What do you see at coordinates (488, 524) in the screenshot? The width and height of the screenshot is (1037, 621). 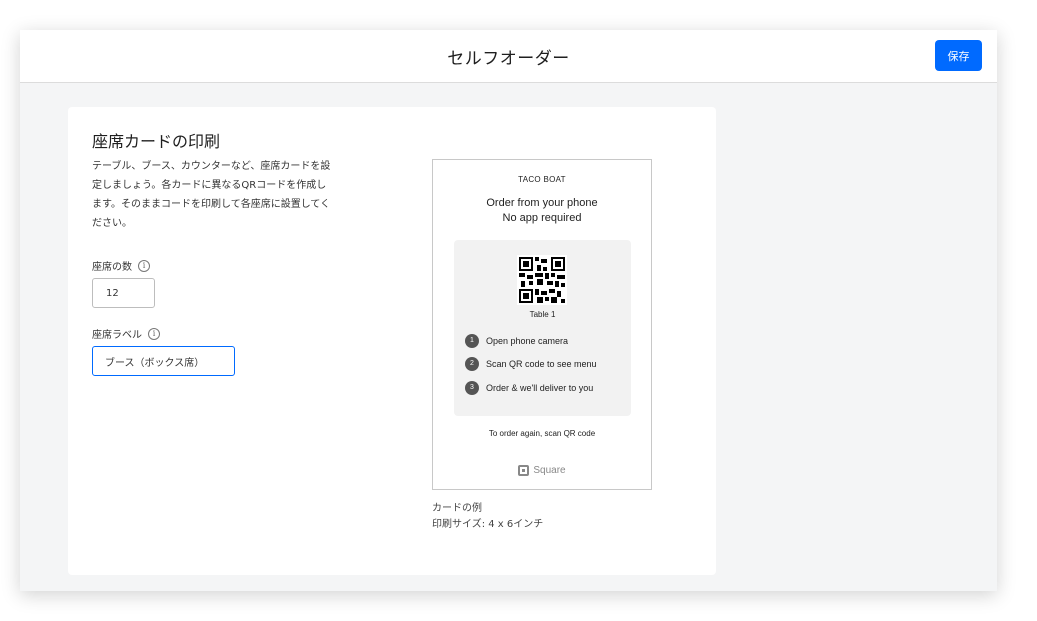 I see `preview-print-size: 印刷サイズ: 4 x 6インチ` at bounding box center [488, 524].